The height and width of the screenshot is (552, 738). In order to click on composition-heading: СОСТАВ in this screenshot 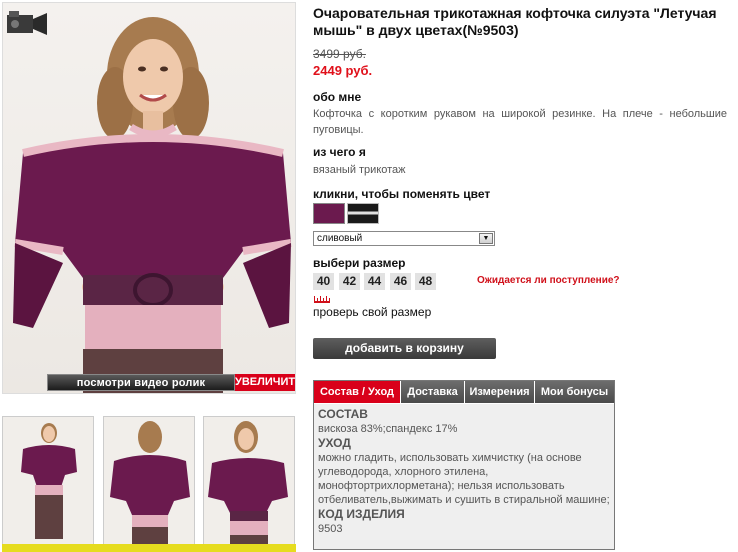, I will do `click(343, 414)`.